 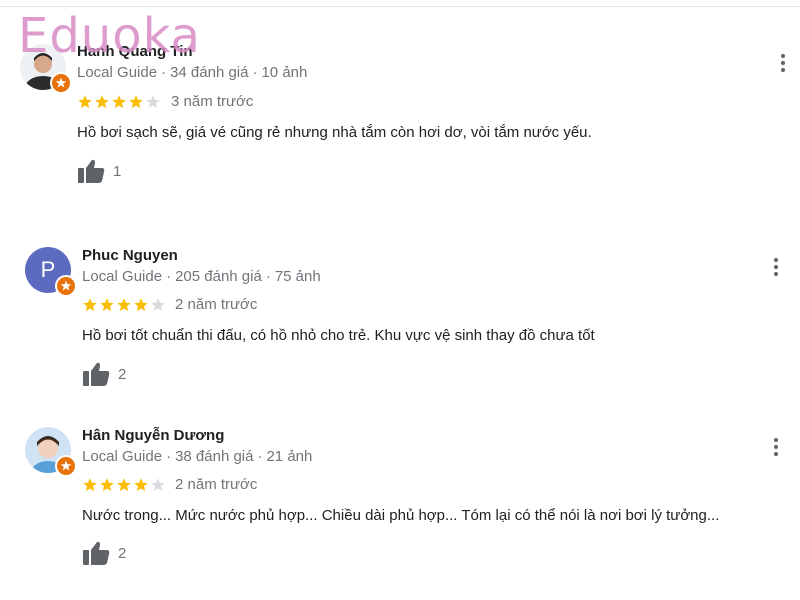 I want to click on reviewer-name: Hân Nguyễn Dương, so click(x=153, y=435).